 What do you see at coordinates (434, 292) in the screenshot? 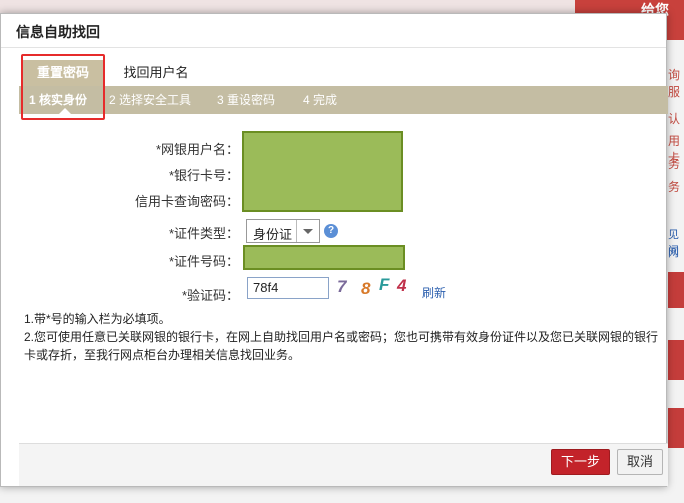
I see `refresh-captcha-link: 刷新` at bounding box center [434, 292].